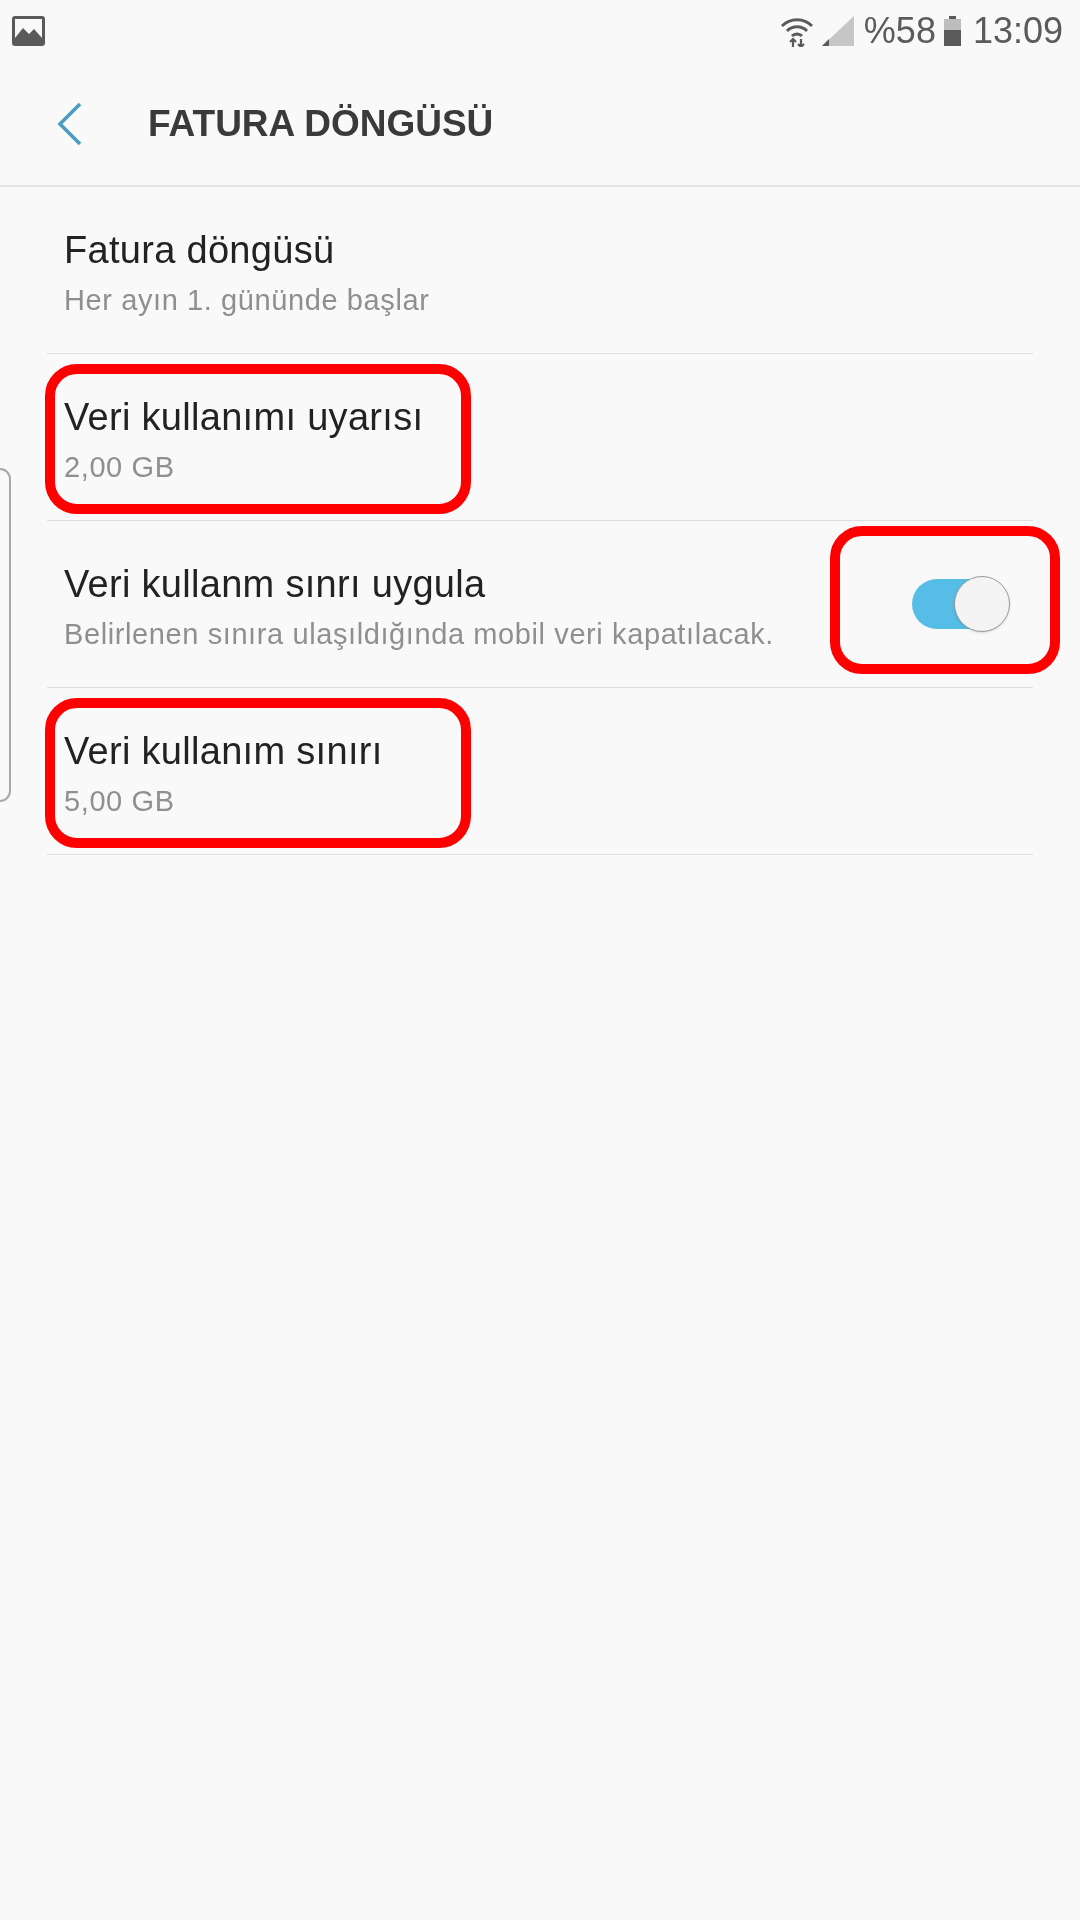  Describe the element at coordinates (70, 123) in the screenshot. I see `back-icon` at that location.